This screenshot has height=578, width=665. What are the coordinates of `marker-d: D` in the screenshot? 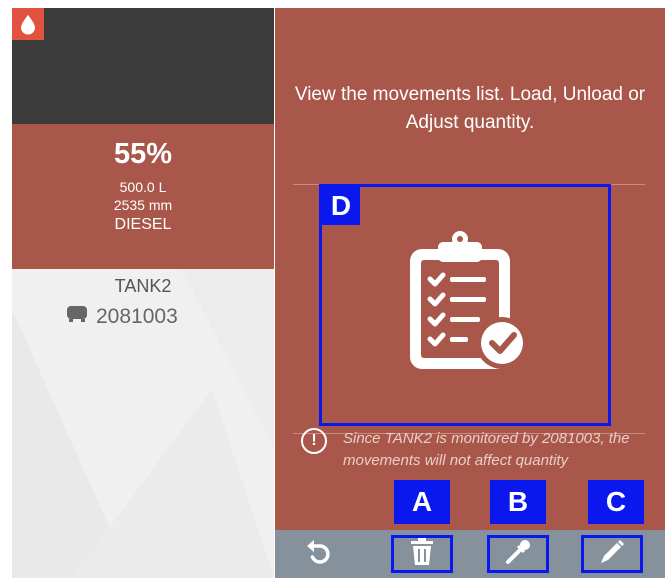 It's located at (341, 206).